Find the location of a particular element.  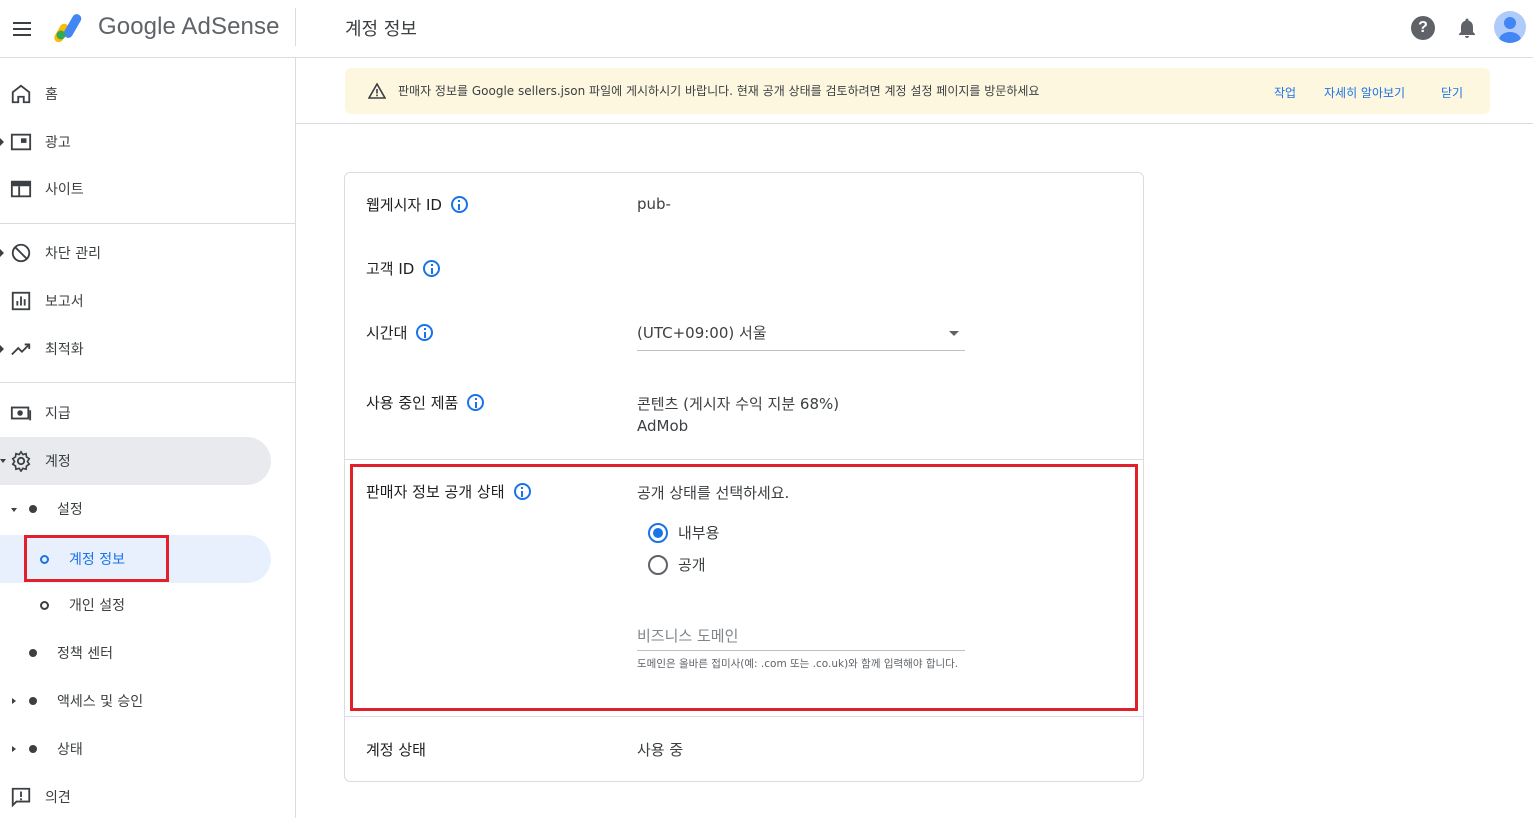

gear-icon is located at coordinates (21, 461).